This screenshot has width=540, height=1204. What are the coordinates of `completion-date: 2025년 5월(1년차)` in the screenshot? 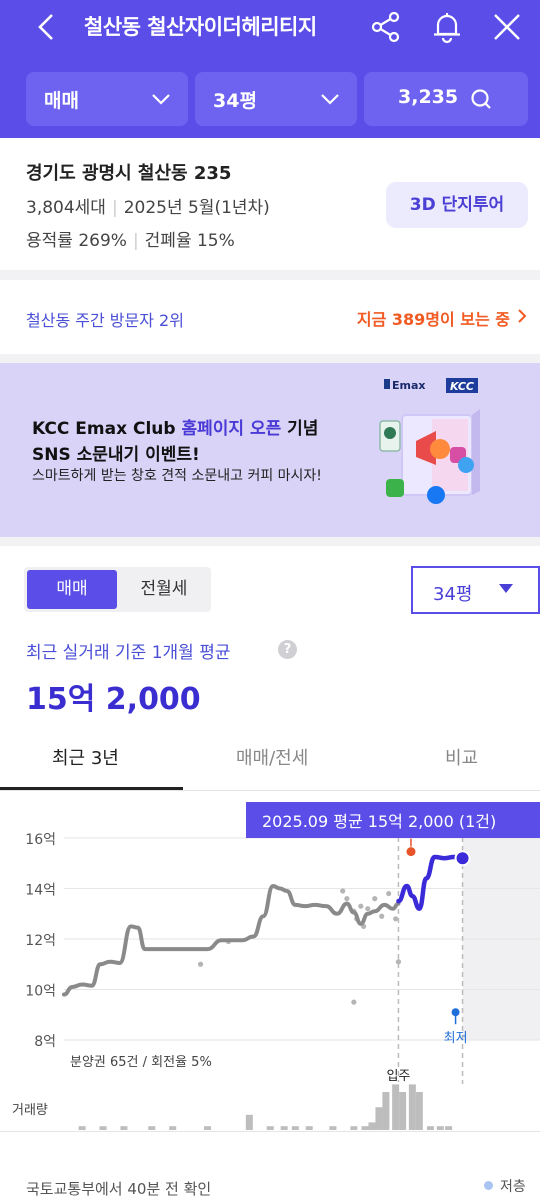 It's located at (196, 208).